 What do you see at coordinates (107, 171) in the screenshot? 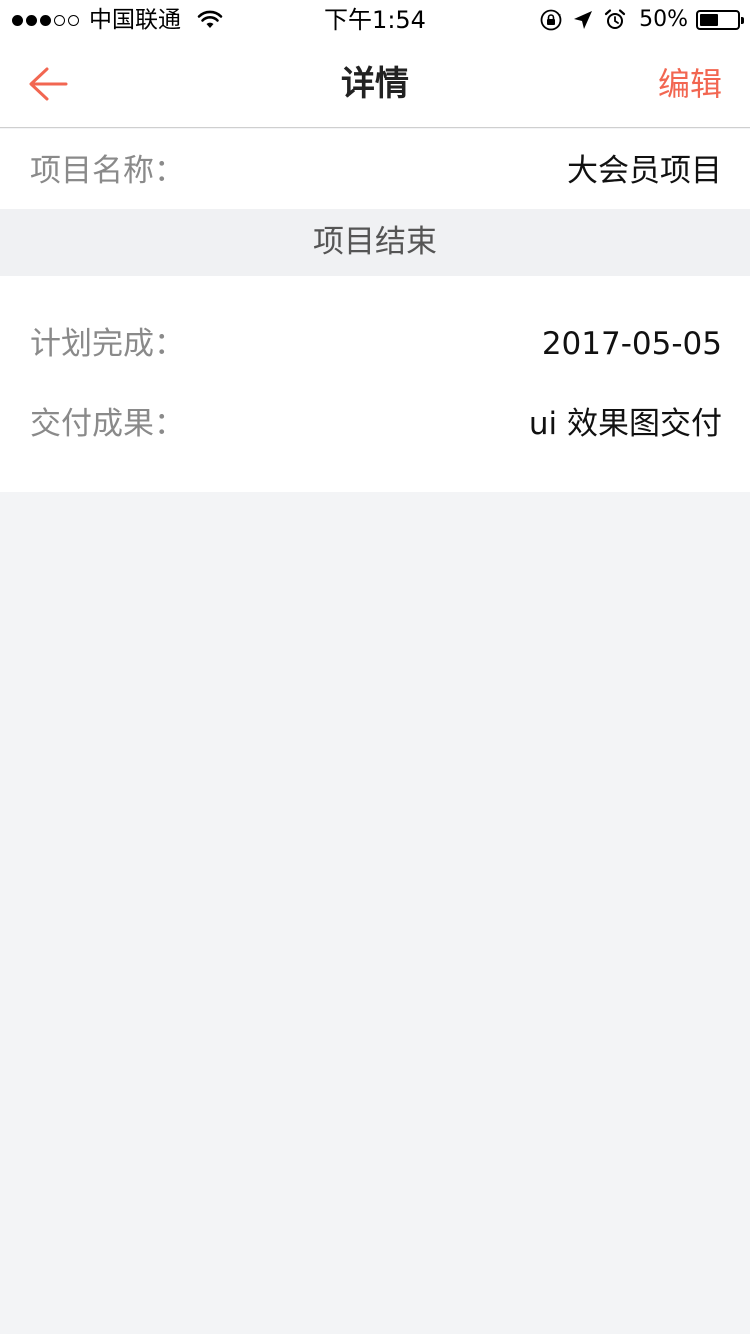
I see `project-name-label: 项目名称：` at bounding box center [107, 171].